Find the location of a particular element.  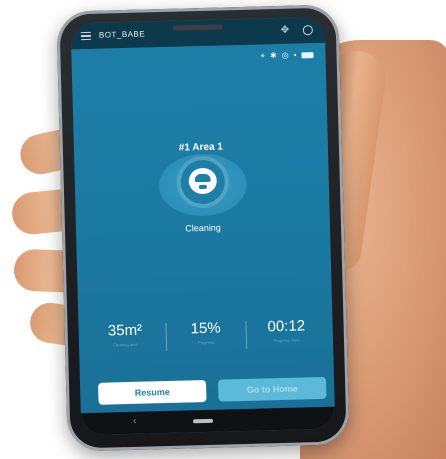

location-icon: ⌖ is located at coordinates (263, 56).